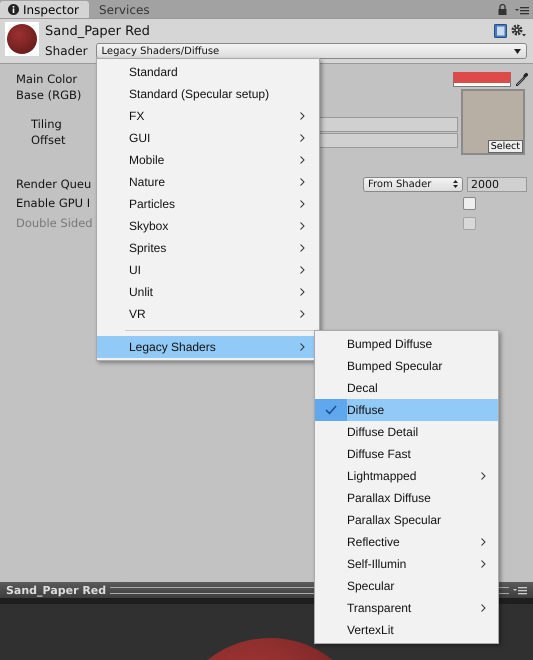  Describe the element at coordinates (53, 203) in the screenshot. I see `property-label: Enable GPU I` at that location.